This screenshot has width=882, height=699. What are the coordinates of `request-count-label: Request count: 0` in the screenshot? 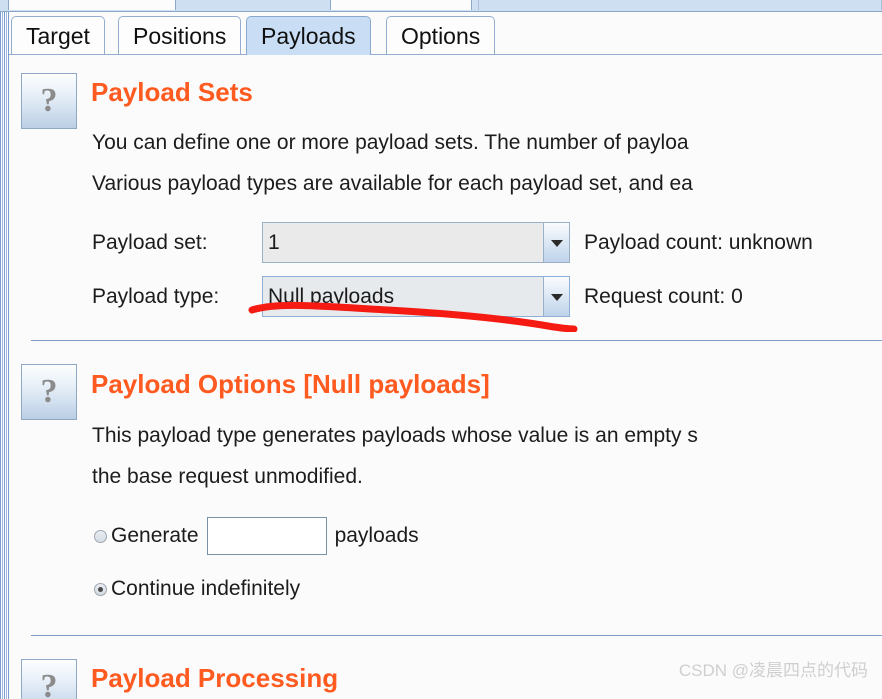 It's located at (663, 296).